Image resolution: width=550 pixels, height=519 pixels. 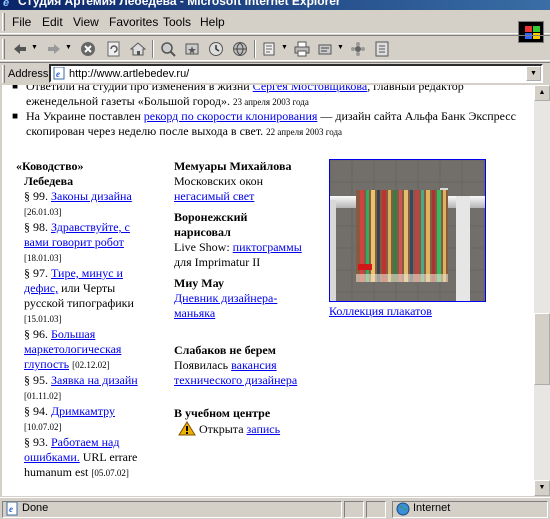 I want to click on back-dropdown-icon: ▼, so click(x=34, y=47).